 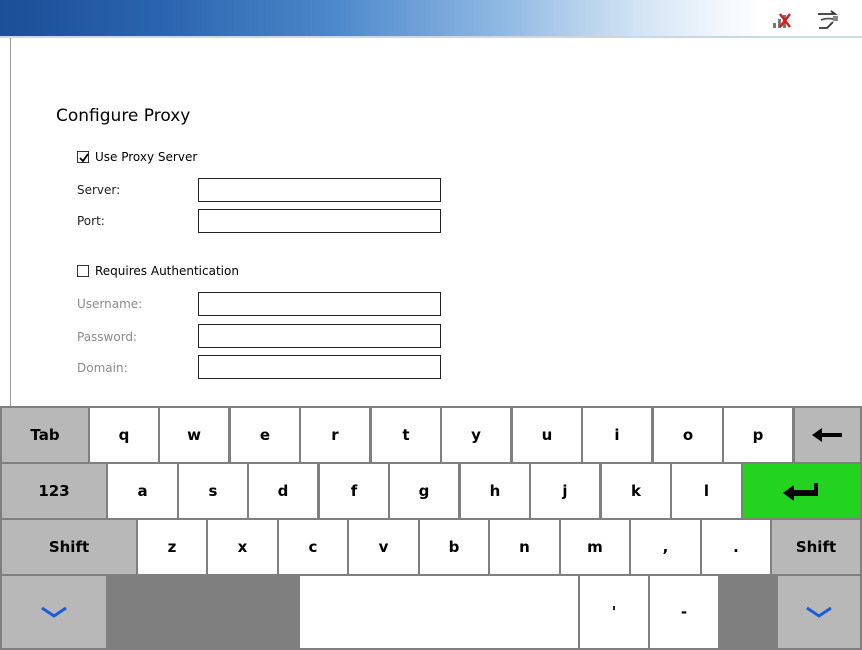 What do you see at coordinates (319, 336) in the screenshot?
I see `password-input` at bounding box center [319, 336].